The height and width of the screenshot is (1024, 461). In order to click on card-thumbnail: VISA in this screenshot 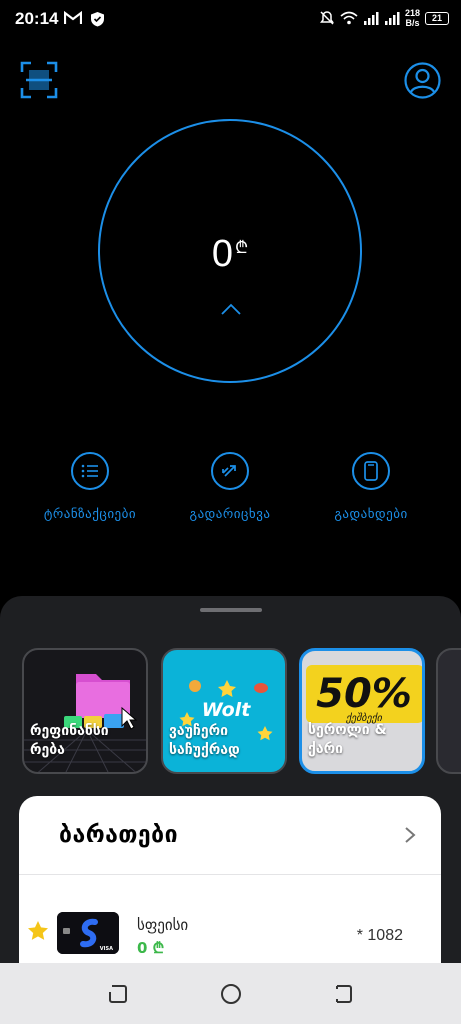, I will do `click(88, 933)`.